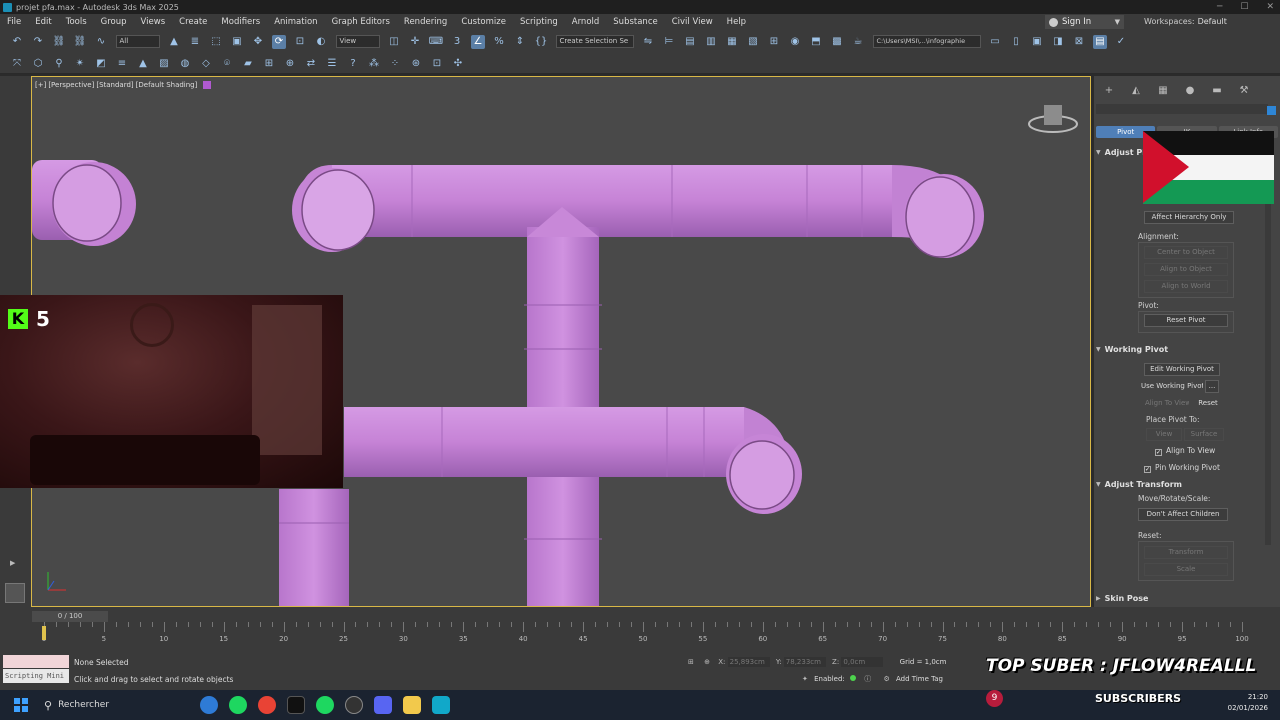 This screenshot has height=720, width=1280. I want to click on display-tab-icon: ▬, so click(1217, 90).